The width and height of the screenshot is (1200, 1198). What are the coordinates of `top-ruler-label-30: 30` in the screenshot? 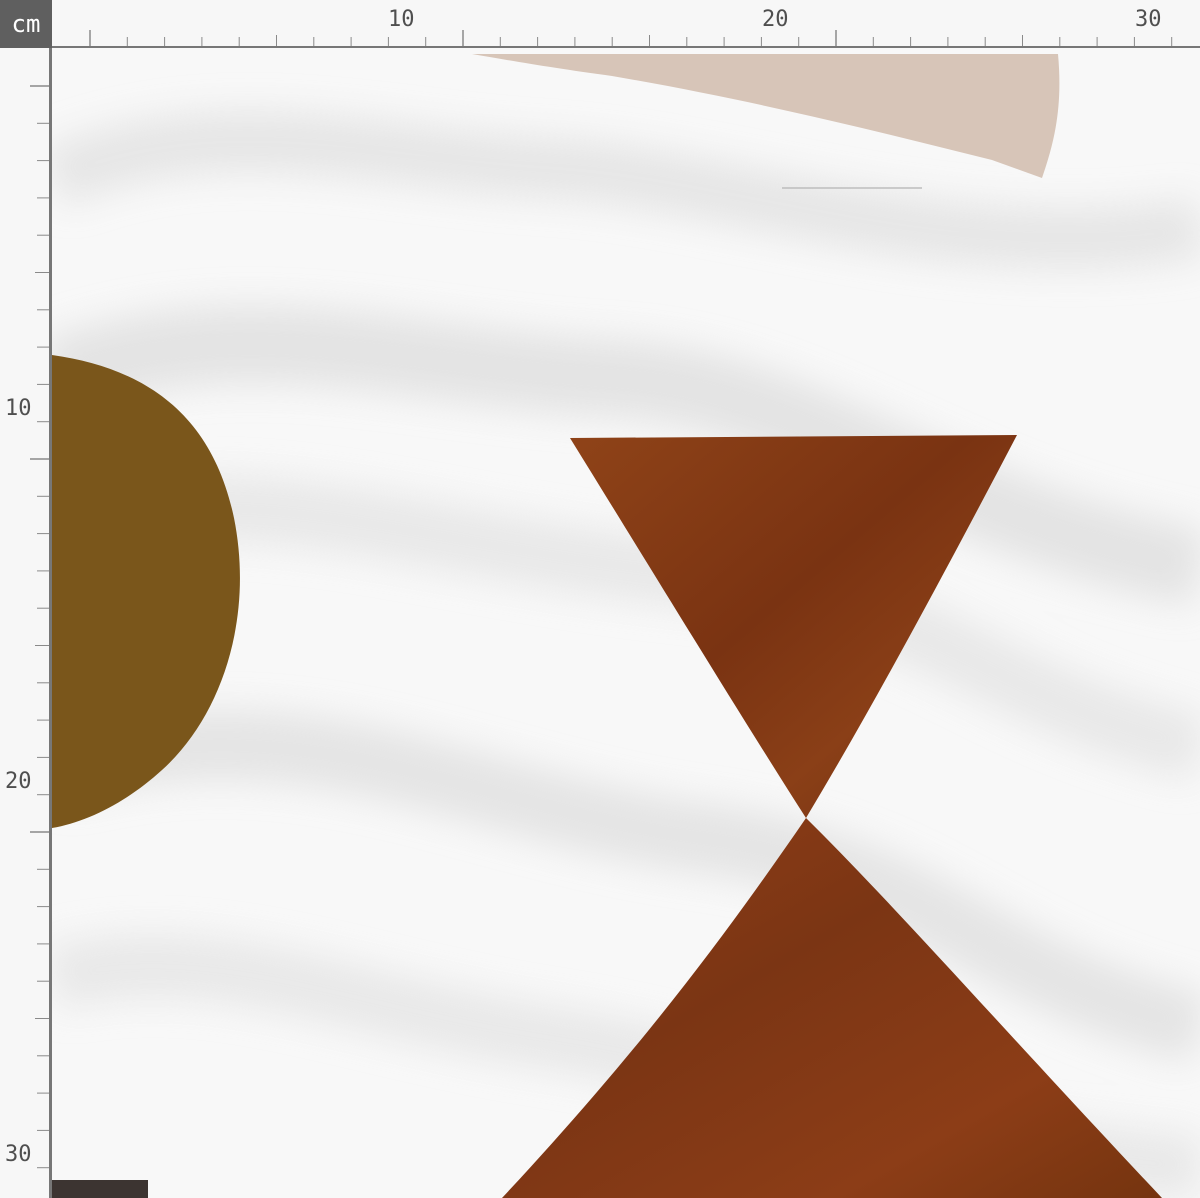 It's located at (1148, 19).